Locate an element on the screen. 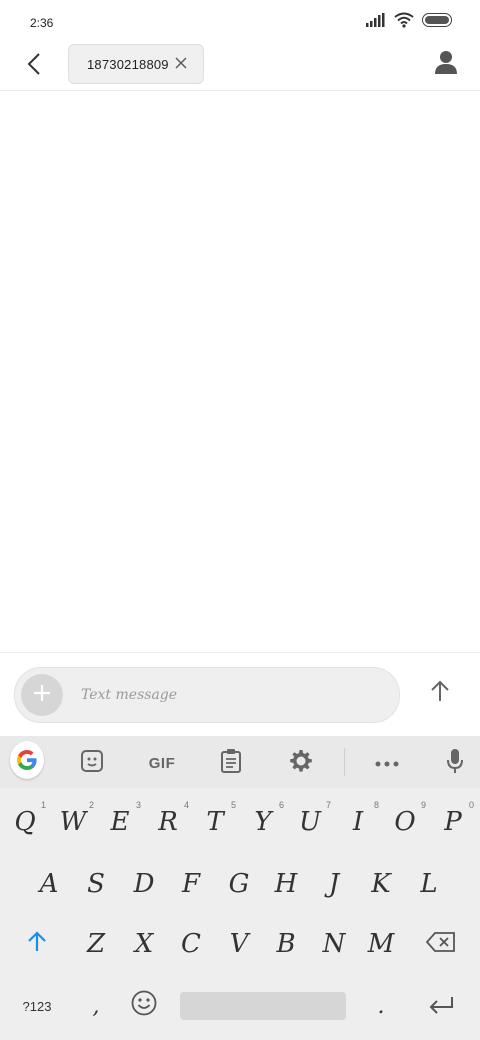 The image size is (480, 1040). key-m: M is located at coordinates (381, 944).